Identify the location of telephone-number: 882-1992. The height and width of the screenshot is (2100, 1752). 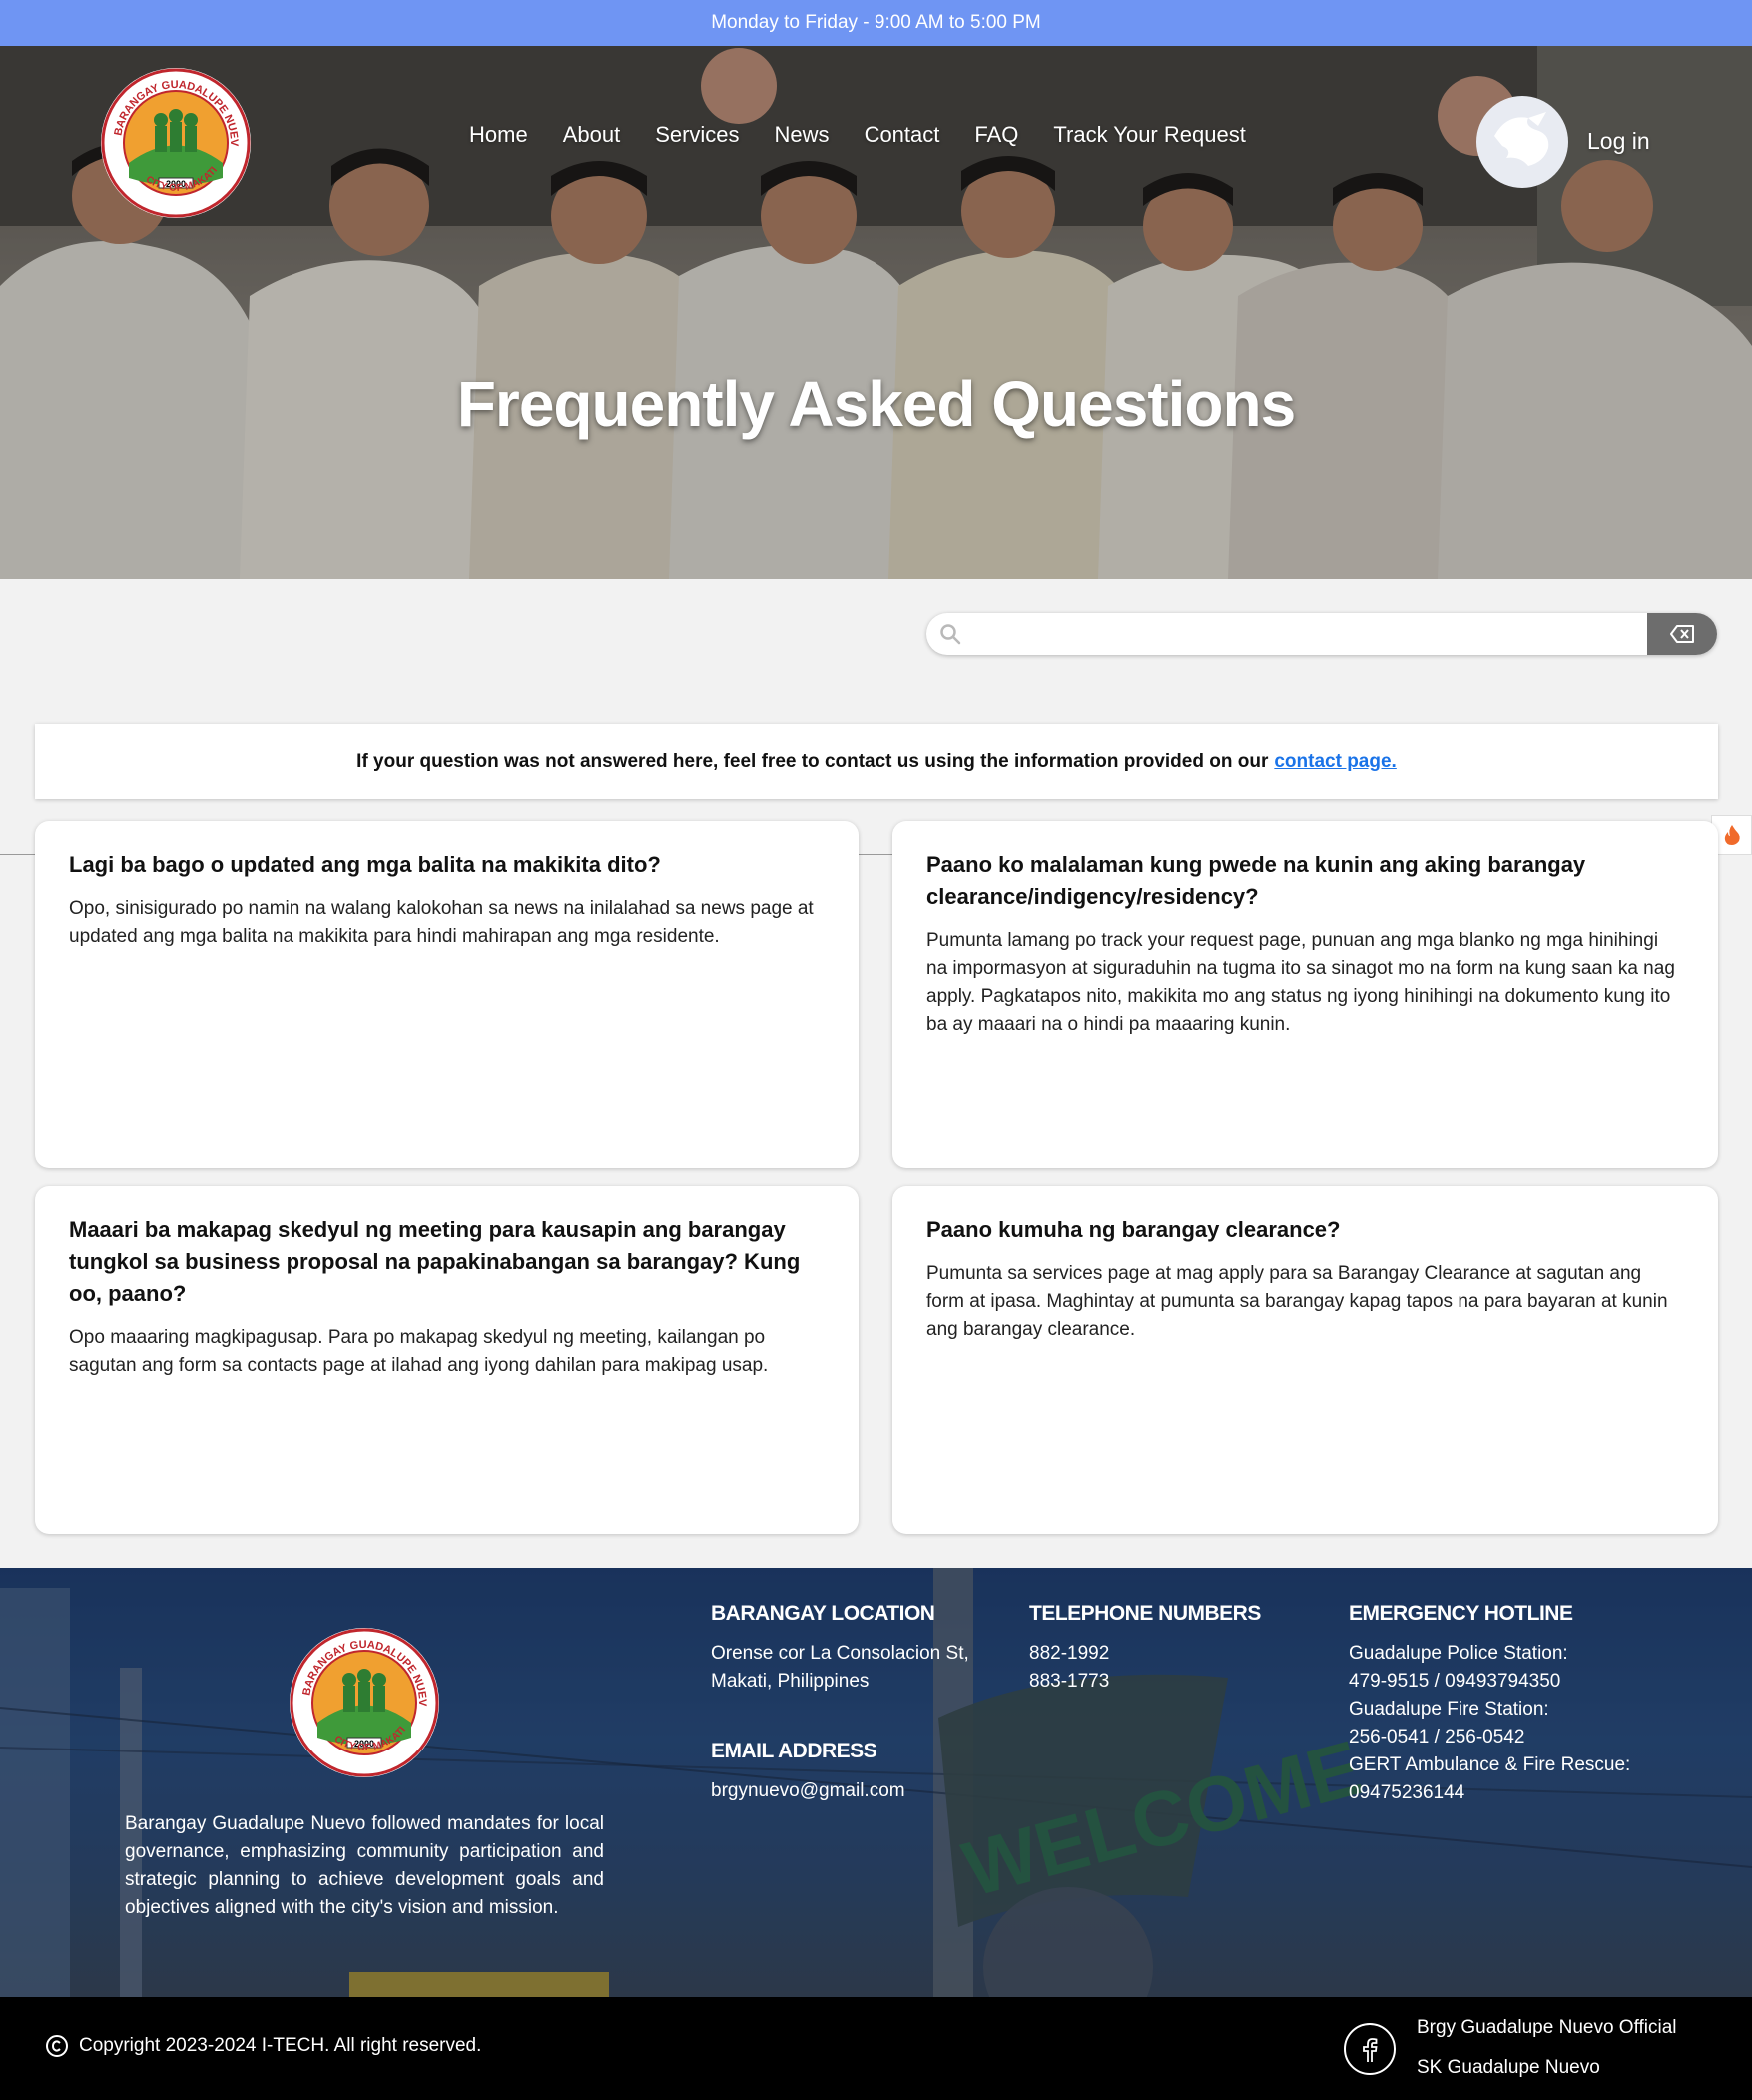
(1069, 1653).